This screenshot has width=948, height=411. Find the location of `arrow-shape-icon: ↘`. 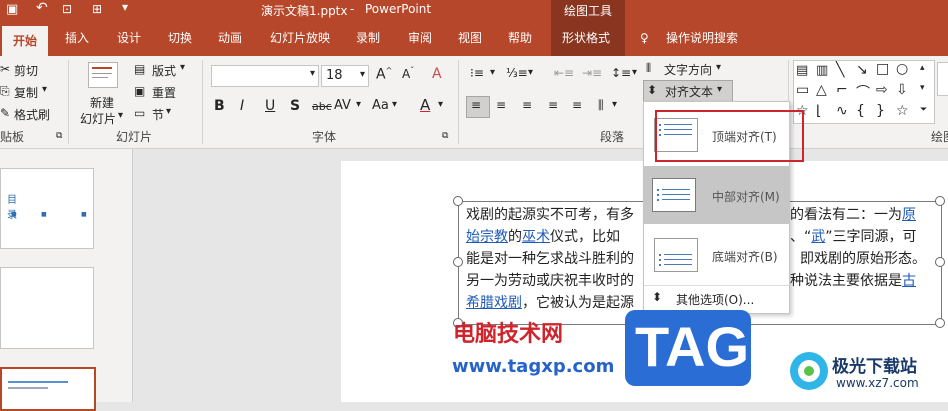

arrow-shape-icon: ↘ is located at coordinates (862, 70).